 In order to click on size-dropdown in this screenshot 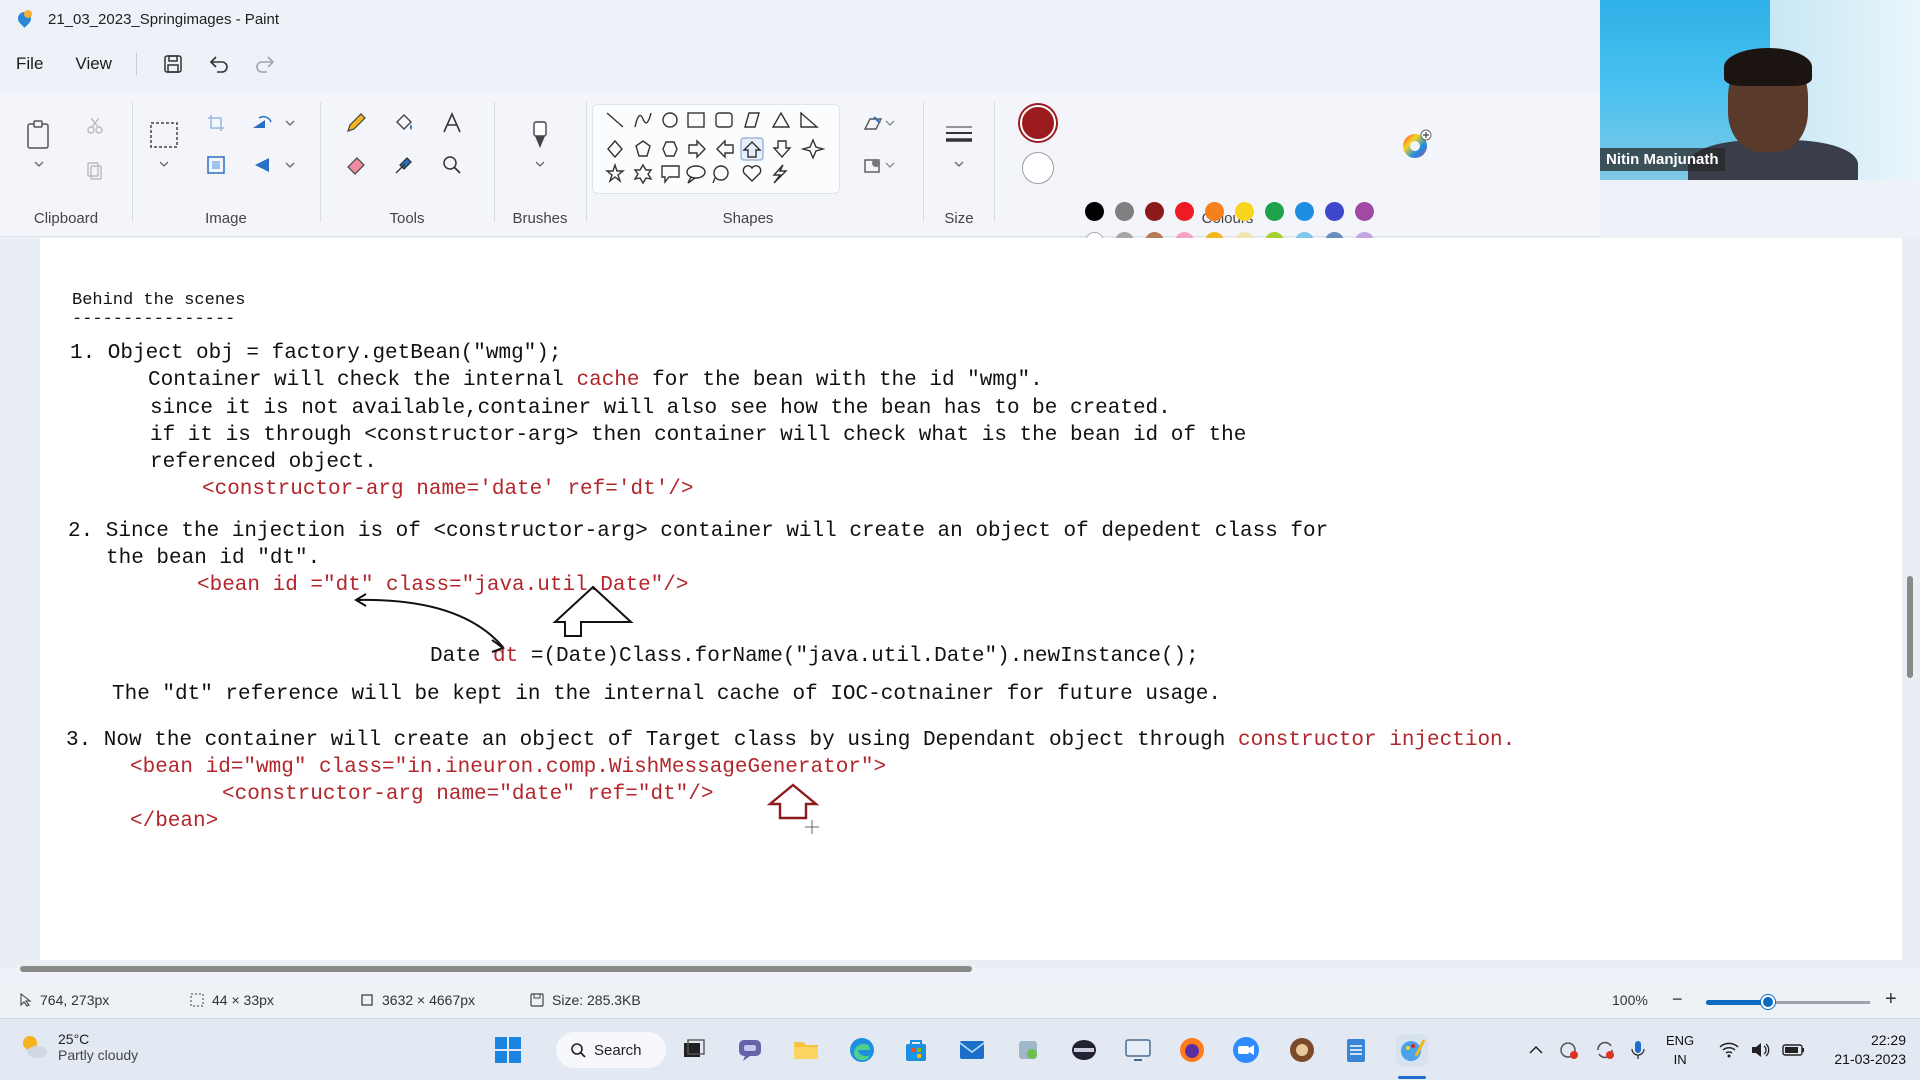, I will do `click(959, 164)`.